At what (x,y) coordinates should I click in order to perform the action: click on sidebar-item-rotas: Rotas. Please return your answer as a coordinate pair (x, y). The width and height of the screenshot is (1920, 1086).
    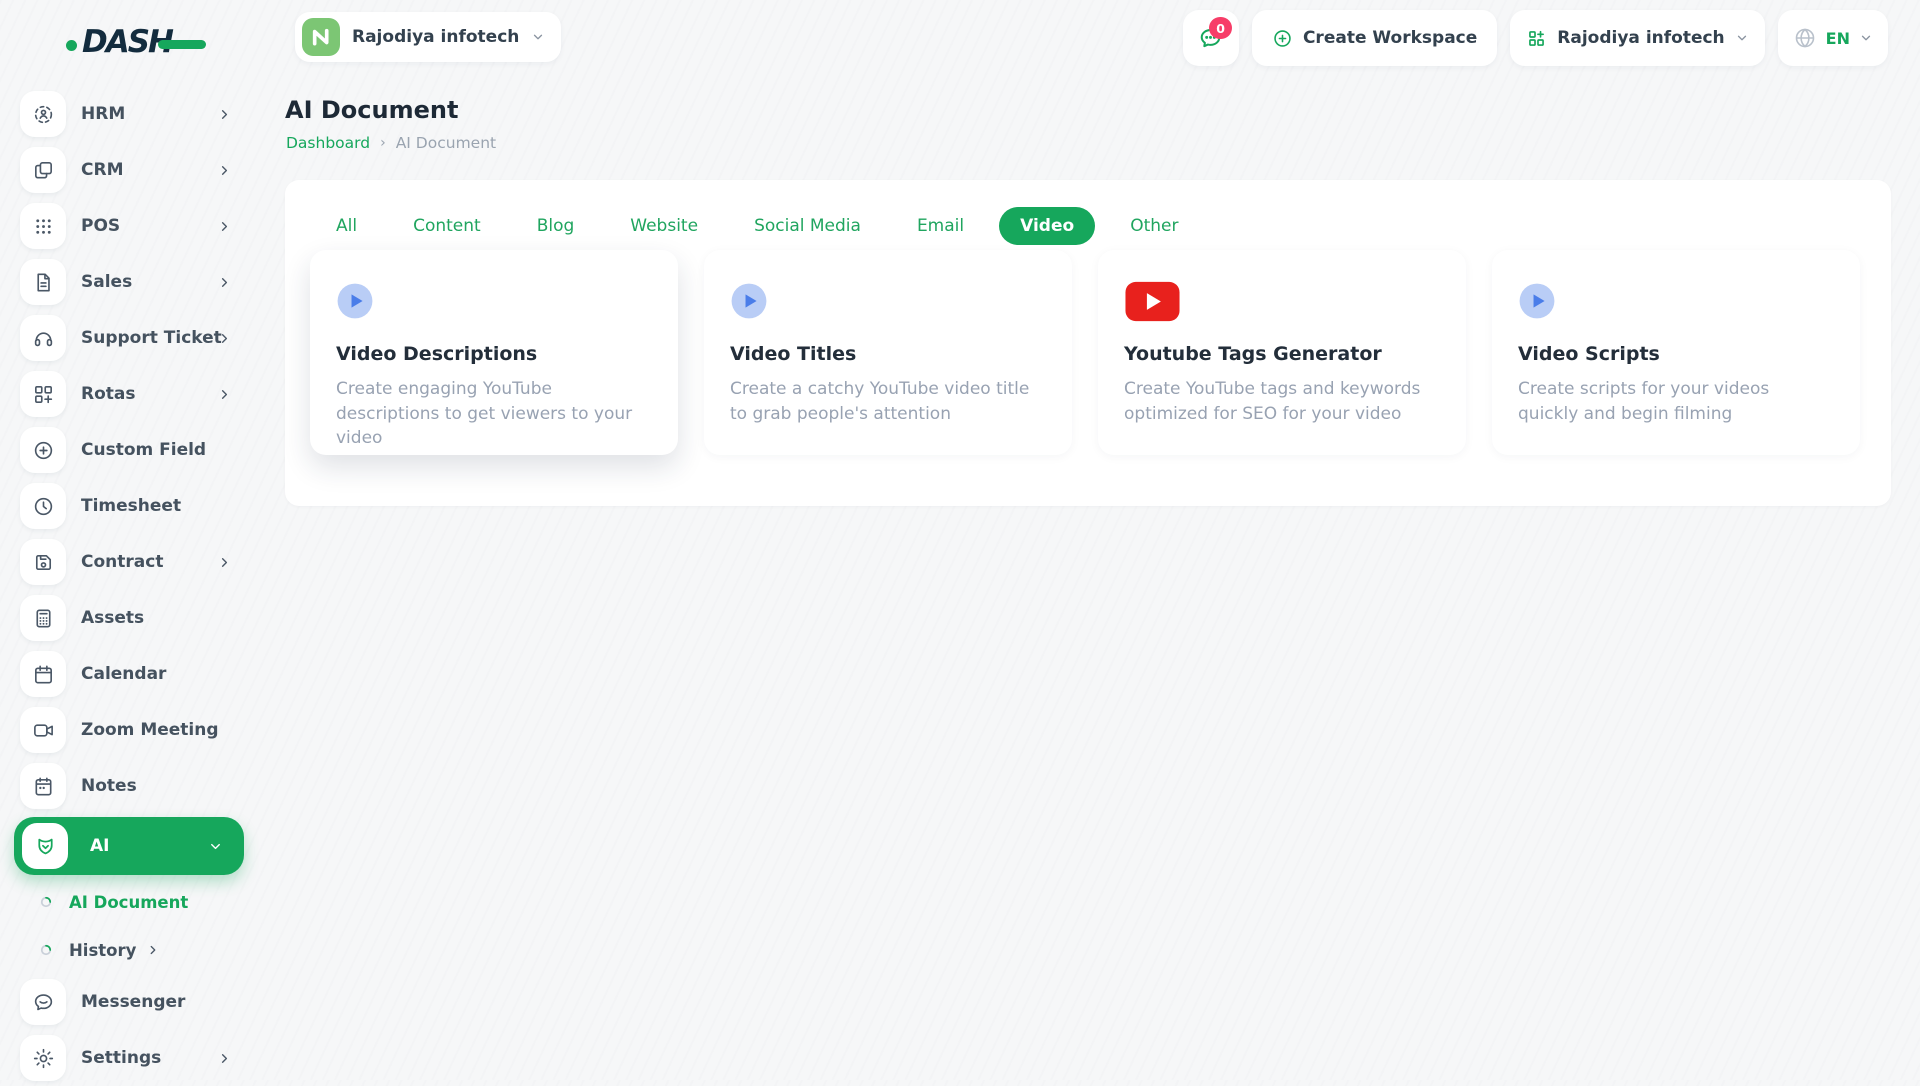
    Looking at the image, I should click on (129, 394).